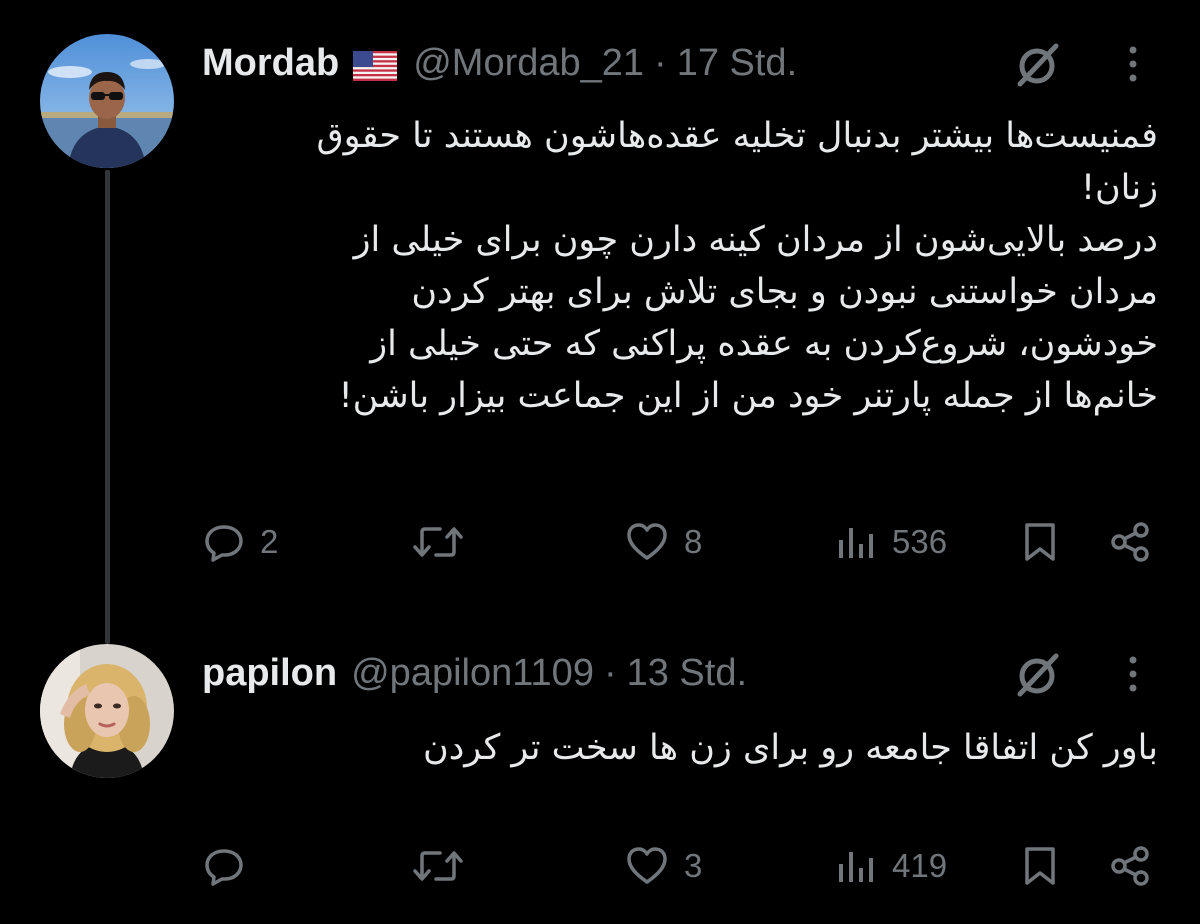 The image size is (1200, 924). I want to click on timestamp: 13 Std., so click(687, 673).